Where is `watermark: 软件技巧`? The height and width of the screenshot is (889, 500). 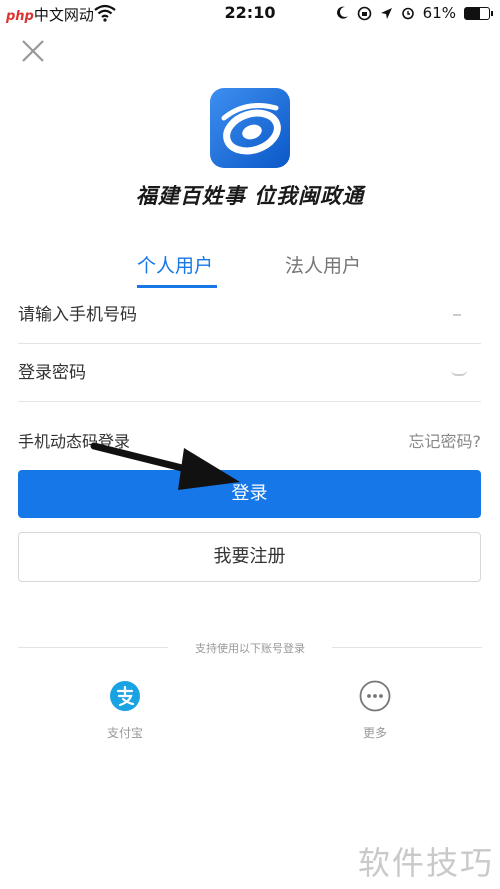
watermark: 软件技巧 is located at coordinates (425, 863).